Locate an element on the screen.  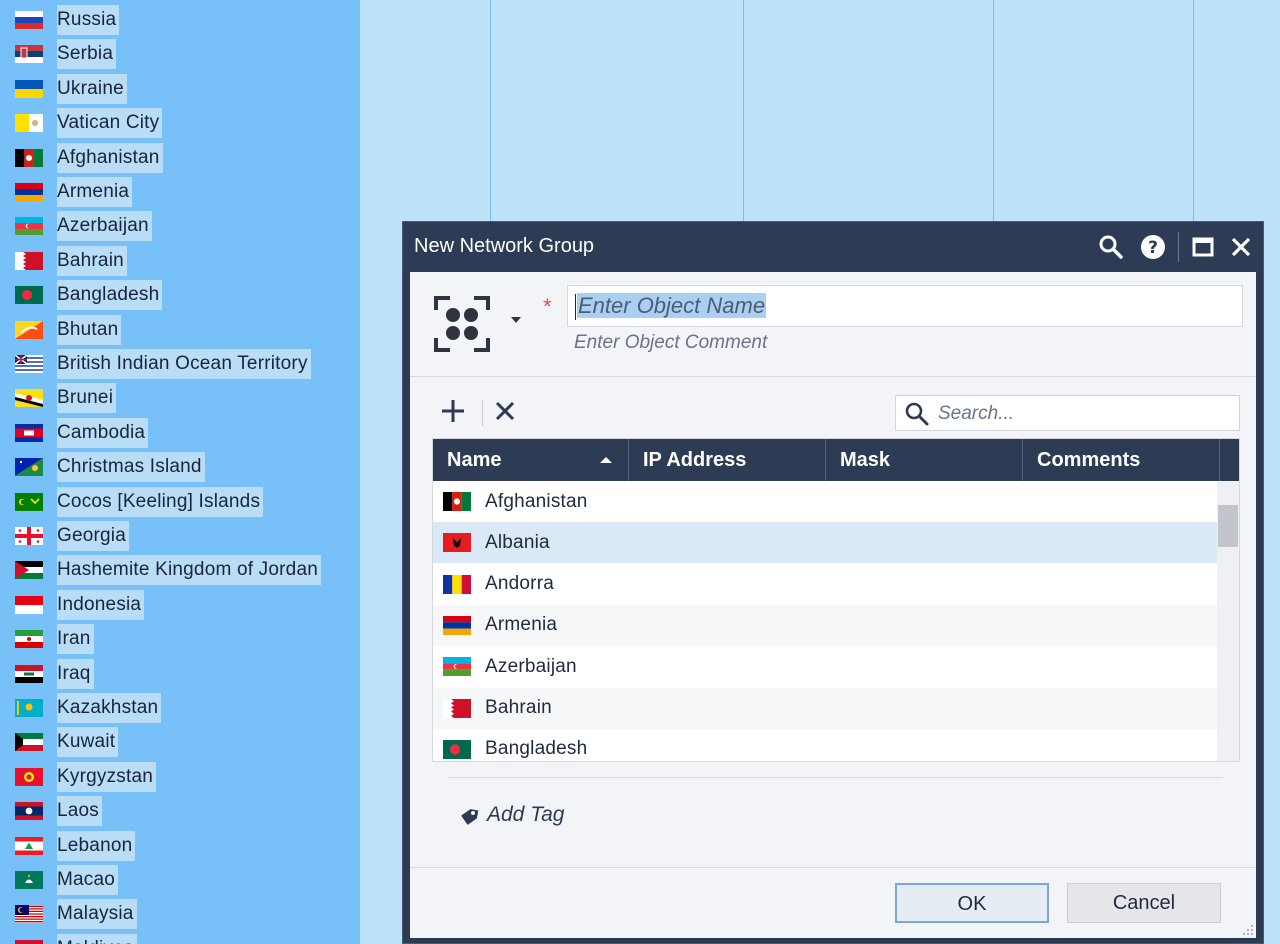
cancel-button: Cancel is located at coordinates (1144, 903).